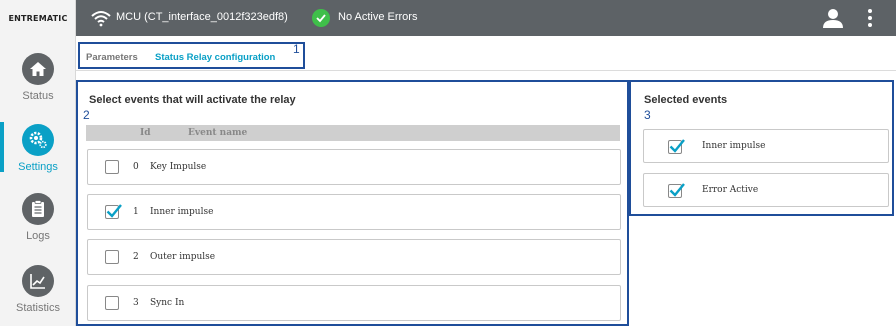  Describe the element at coordinates (38, 281) in the screenshot. I see `chart-icon` at that location.